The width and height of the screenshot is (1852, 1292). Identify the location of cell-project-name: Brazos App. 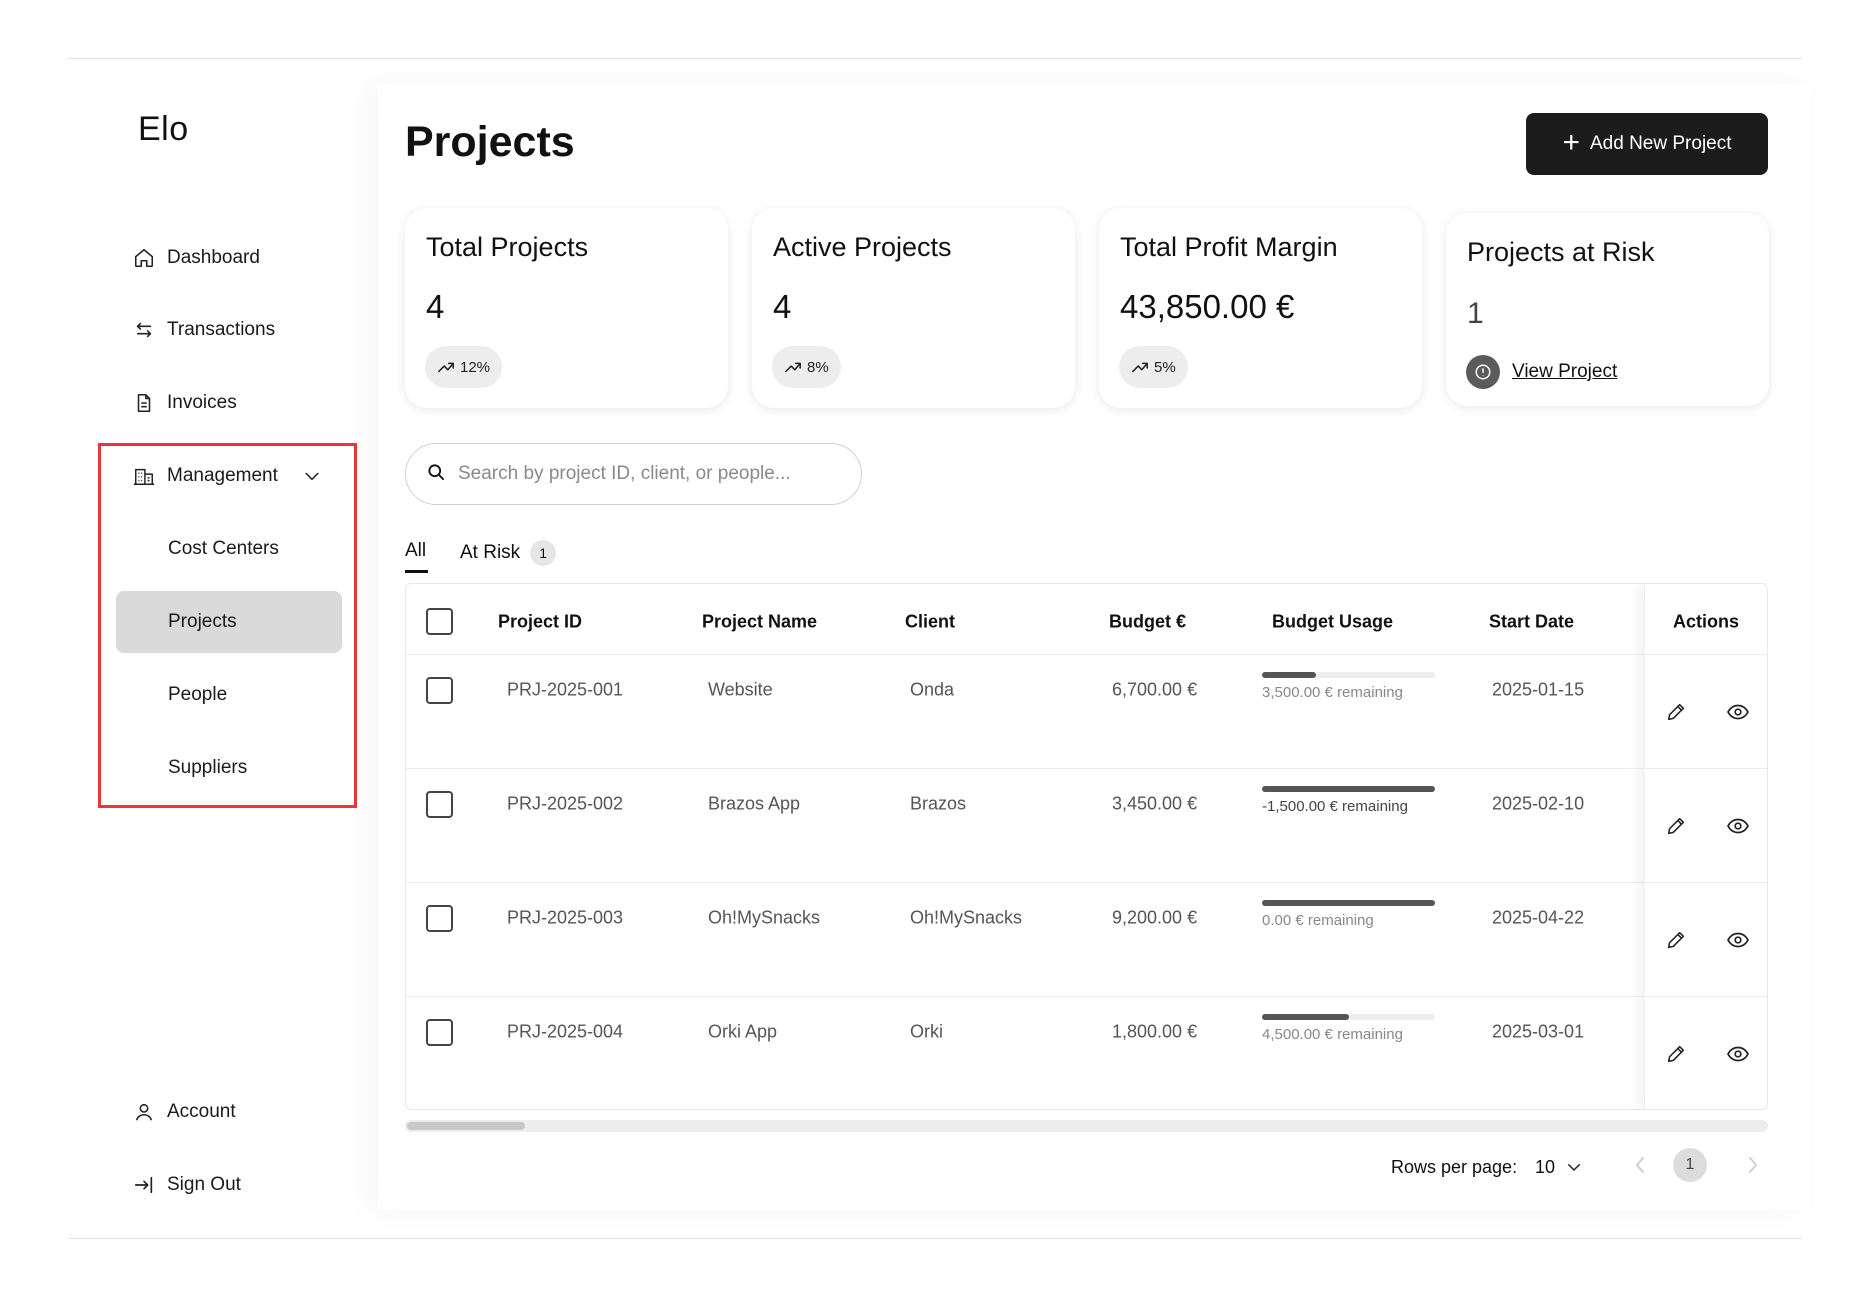
(754, 803).